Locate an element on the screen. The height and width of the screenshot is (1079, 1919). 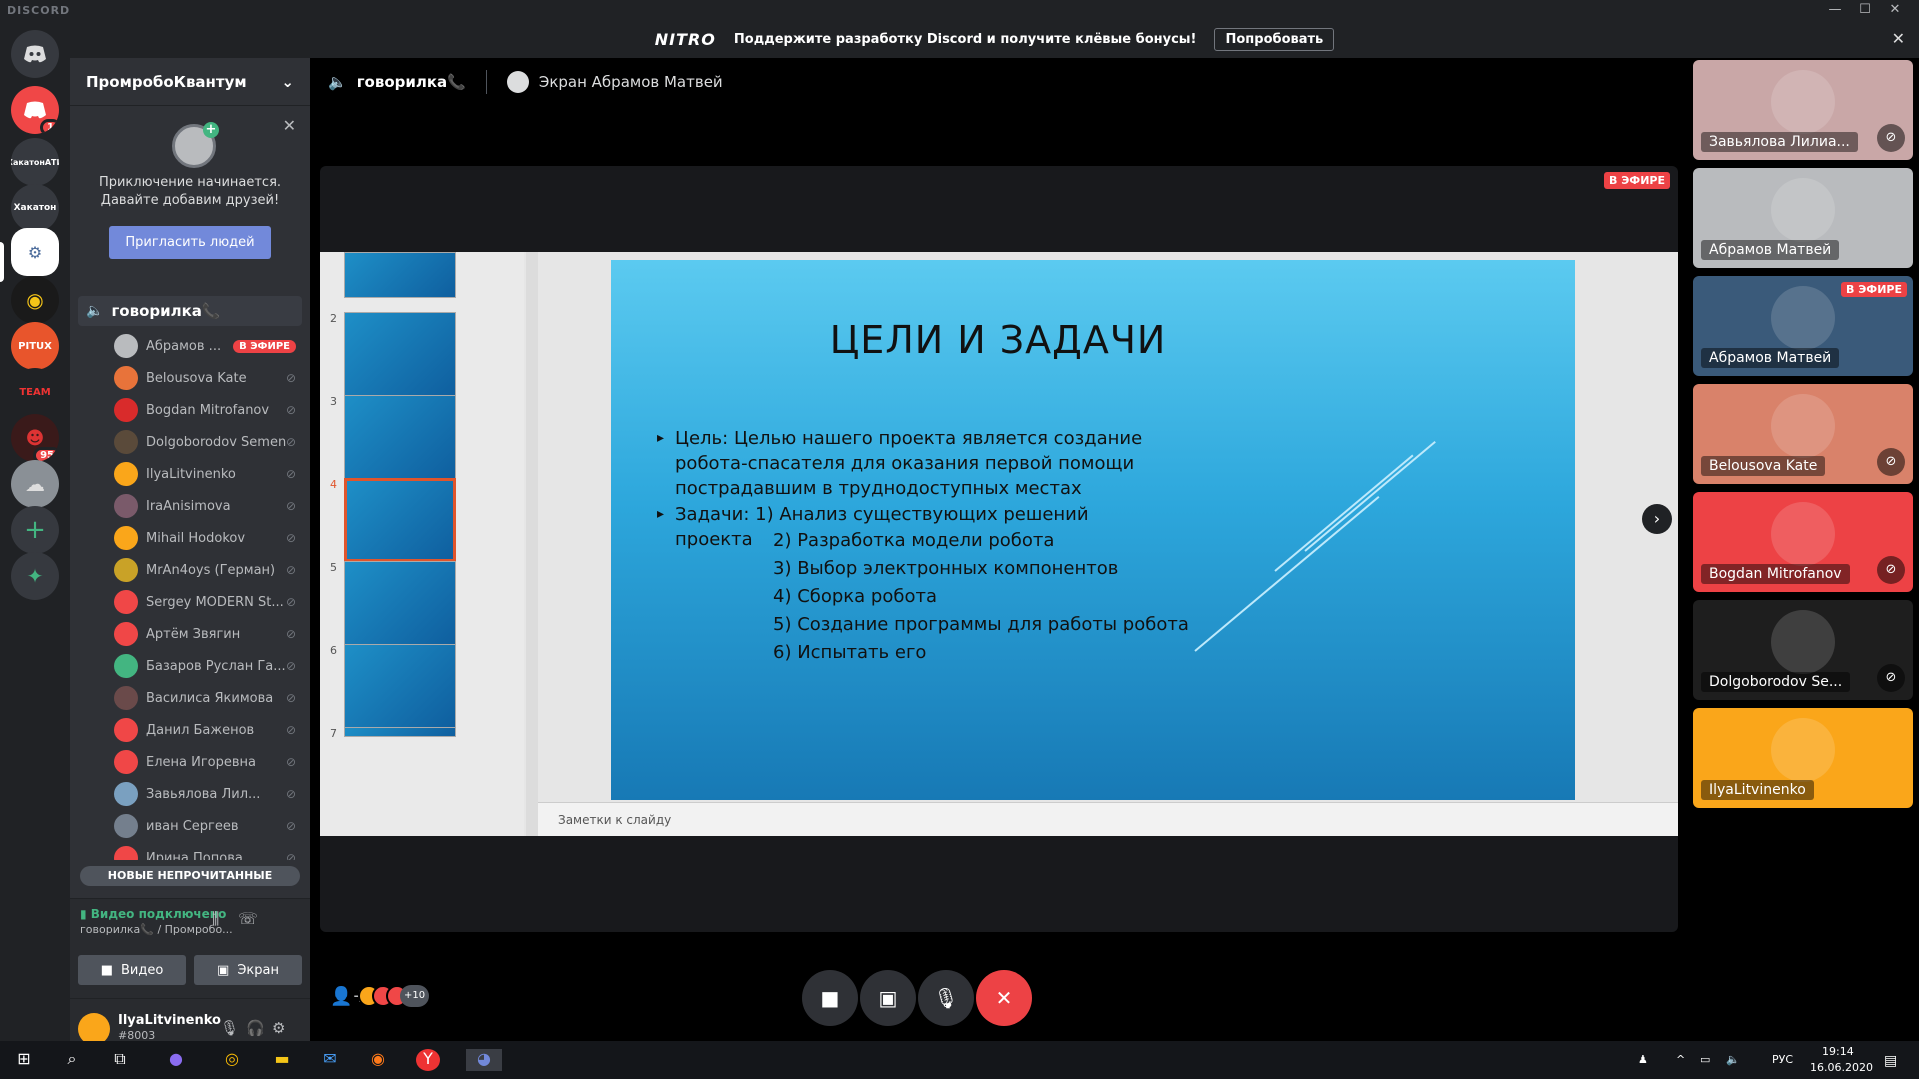
server-gray-avatar: ☁ is located at coordinates (35, 484).